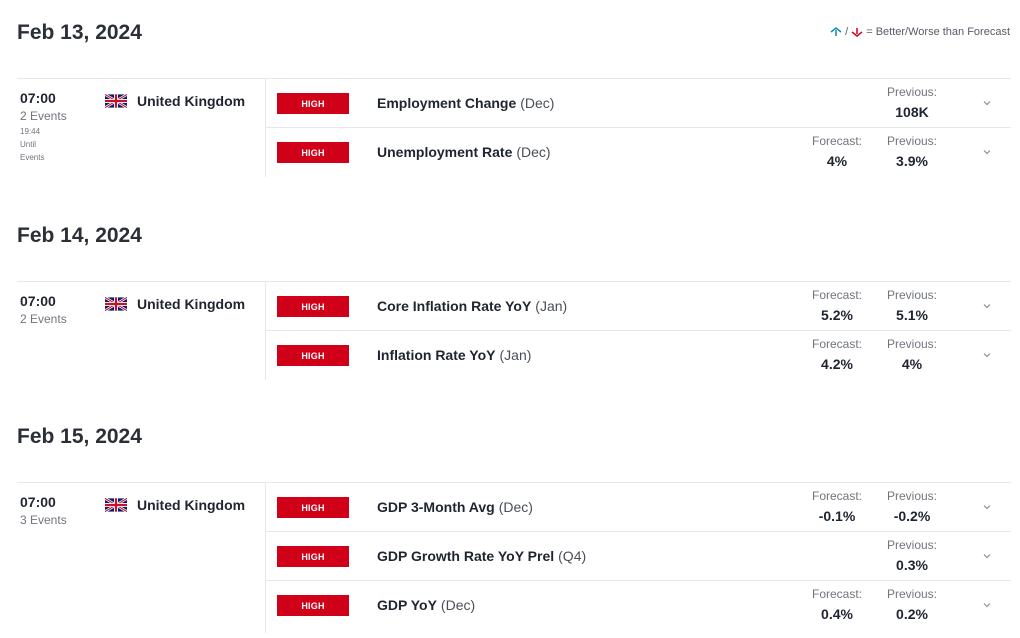  I want to click on until-suffix: Events, so click(32, 157).